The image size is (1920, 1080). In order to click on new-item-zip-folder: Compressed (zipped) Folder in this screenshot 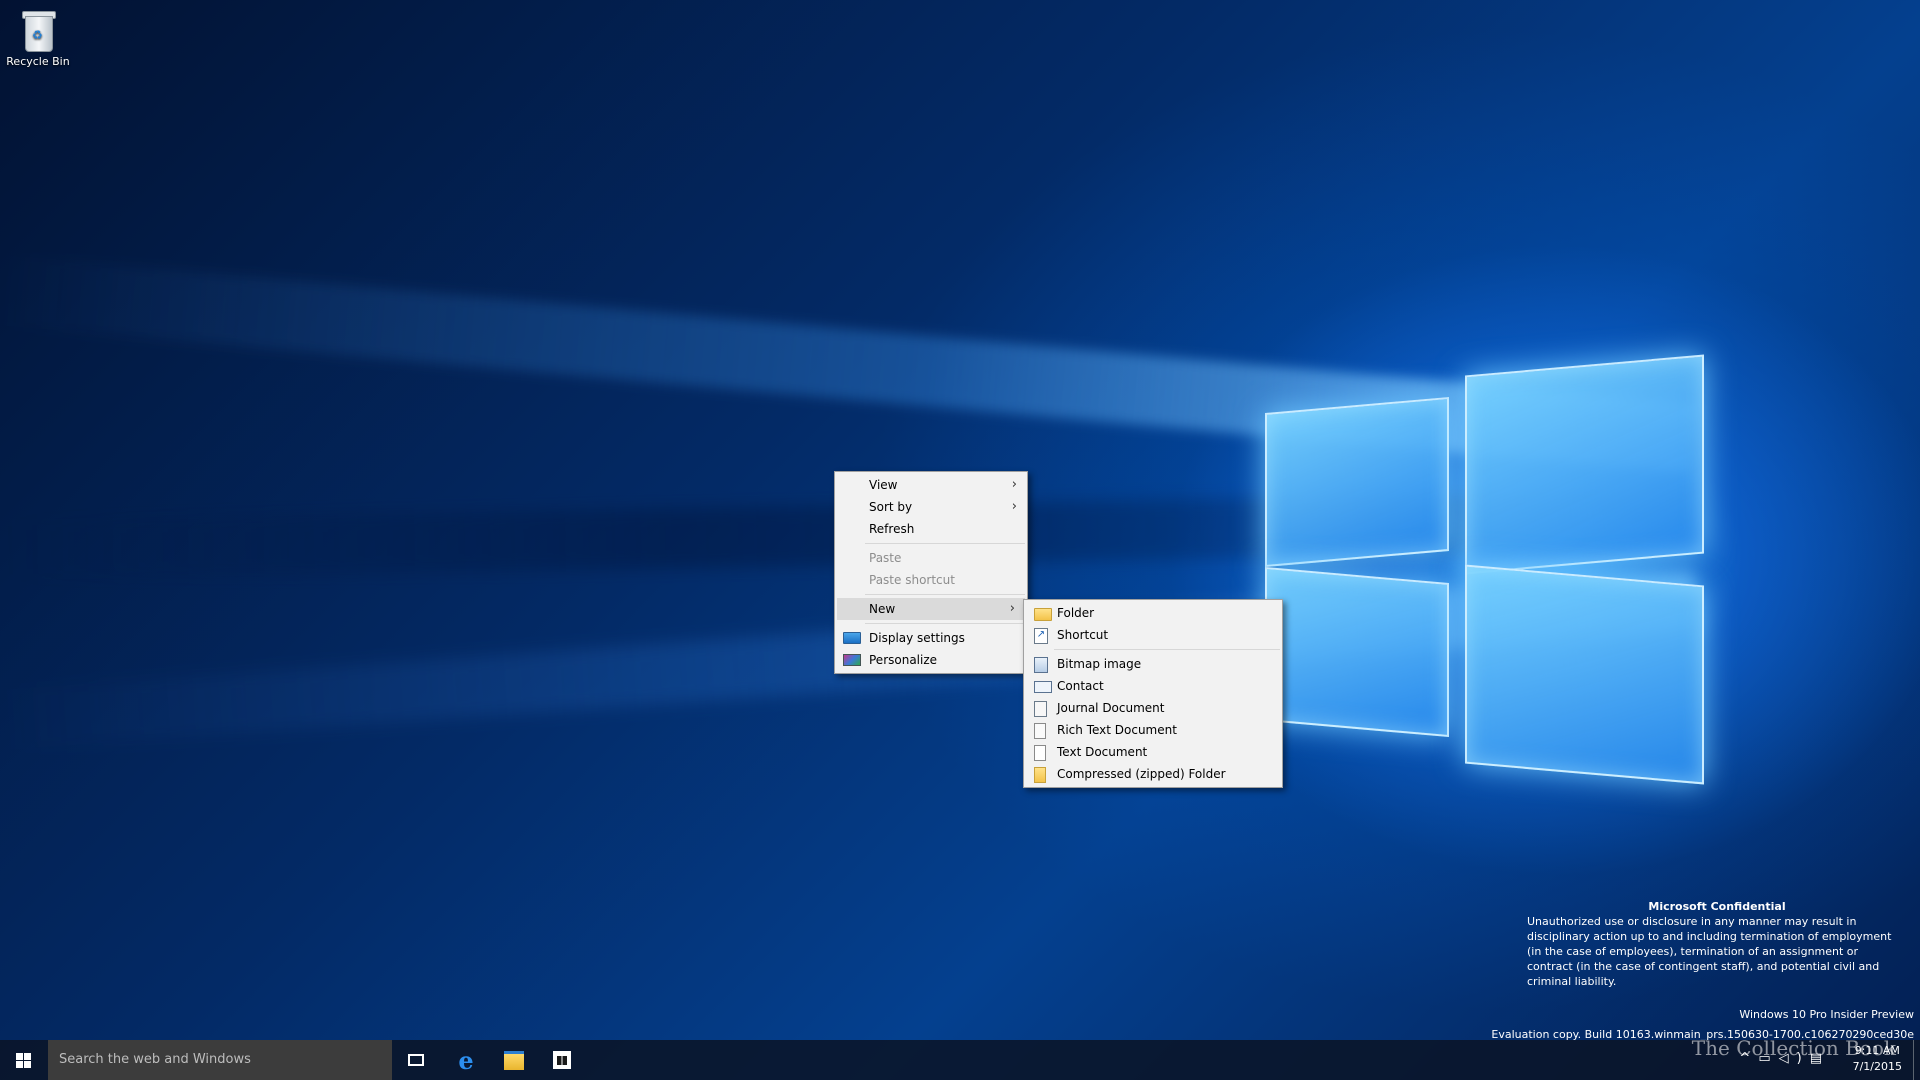, I will do `click(1153, 774)`.